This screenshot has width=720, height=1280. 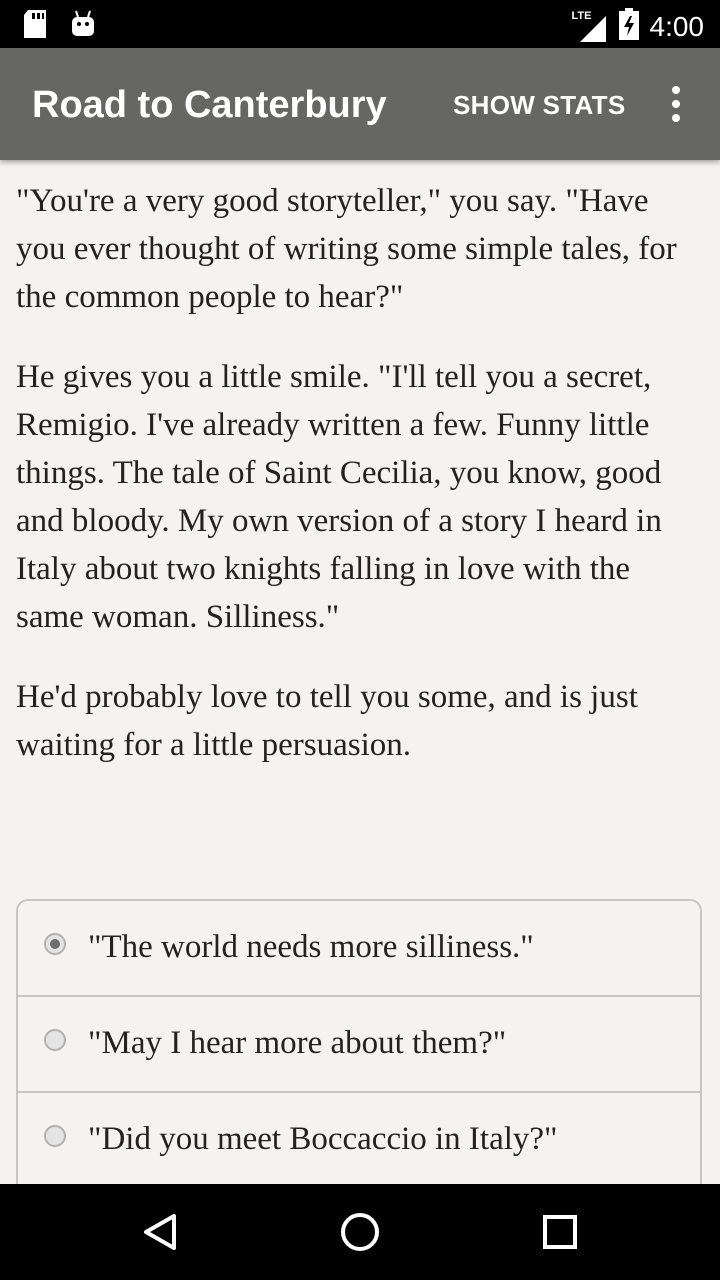 I want to click on clock: 4:00, so click(x=677, y=26).